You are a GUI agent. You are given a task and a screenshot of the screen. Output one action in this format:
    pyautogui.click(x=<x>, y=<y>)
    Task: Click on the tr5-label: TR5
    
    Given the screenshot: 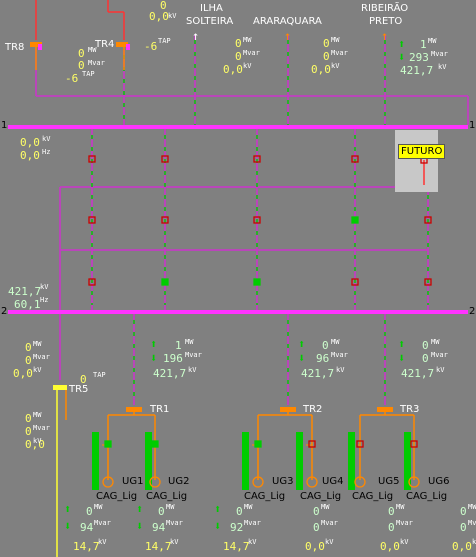 What is the action you would take?
    pyautogui.click(x=79, y=389)
    